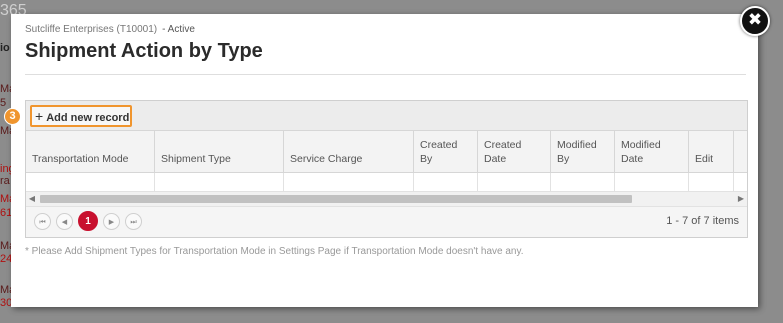 Image resolution: width=783 pixels, height=323 pixels. I want to click on column-header-created-date: Created Date, so click(514, 151).